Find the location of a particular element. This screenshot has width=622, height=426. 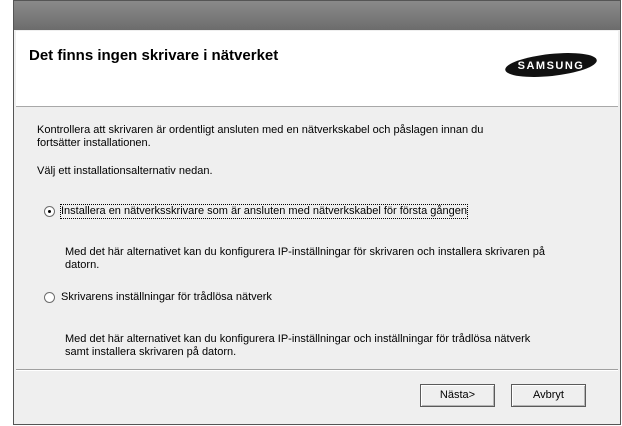

option1-description-line-2: datorn. is located at coordinates (82, 265).